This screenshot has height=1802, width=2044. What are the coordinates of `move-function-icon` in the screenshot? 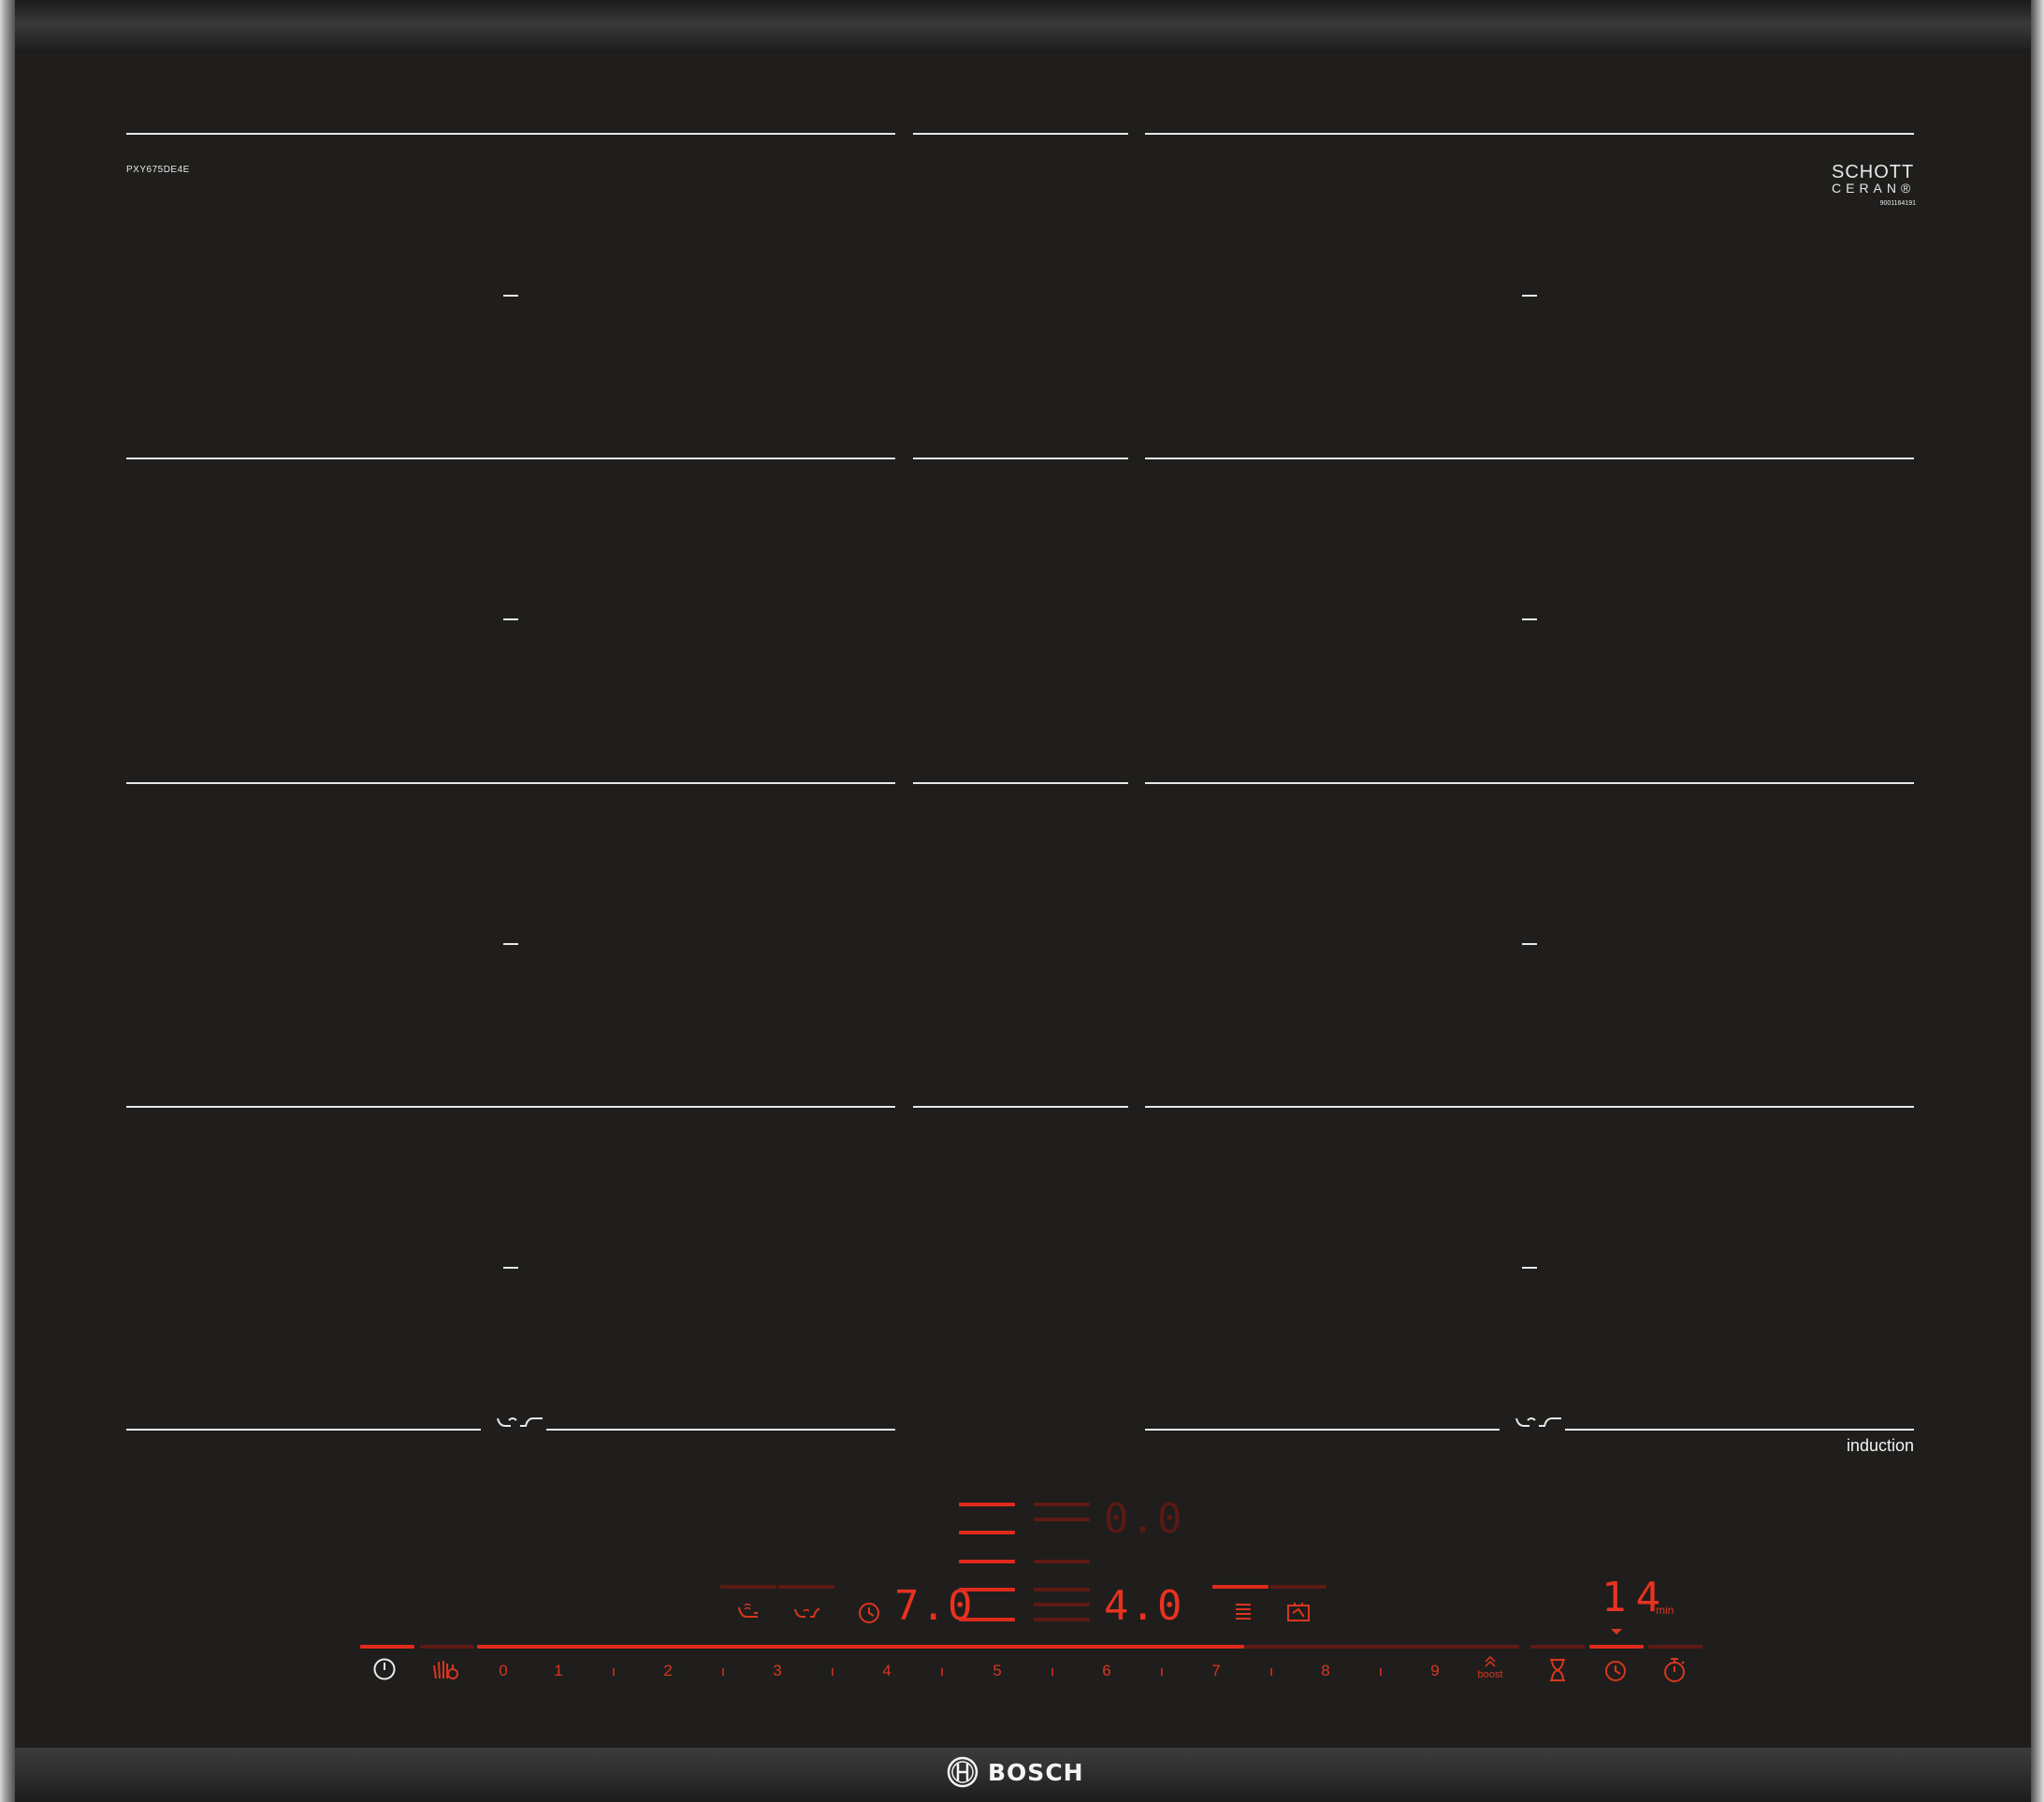 It's located at (748, 1612).